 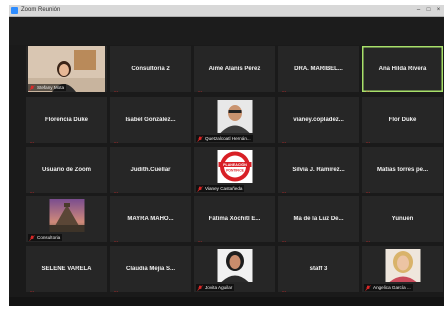 I want to click on participant-tile: Judith.Cuellar, so click(x=150, y=170).